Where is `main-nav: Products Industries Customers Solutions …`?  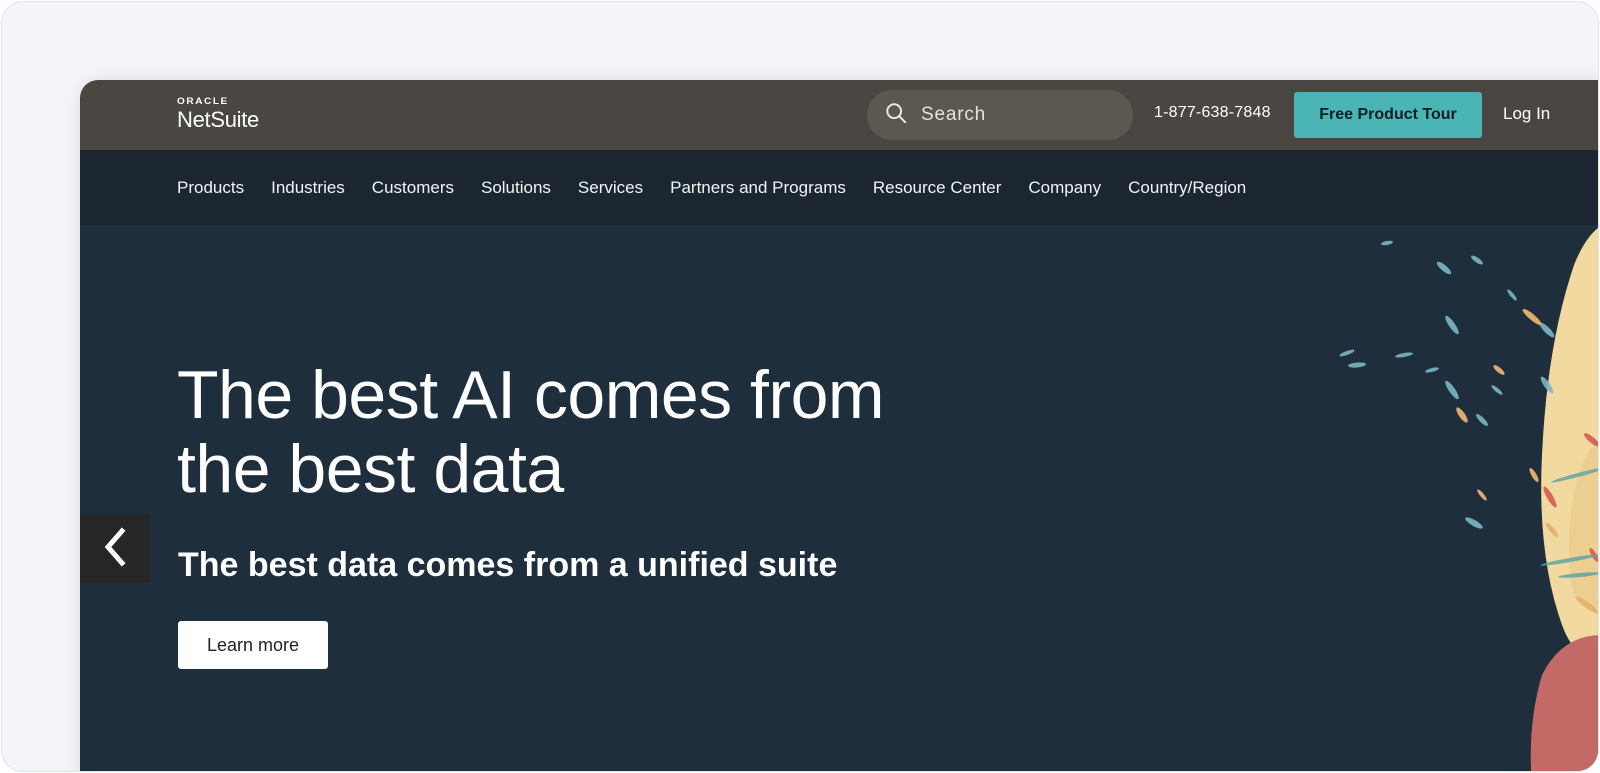
main-nav: Products Industries Customers Solutions … is located at coordinates (839, 187).